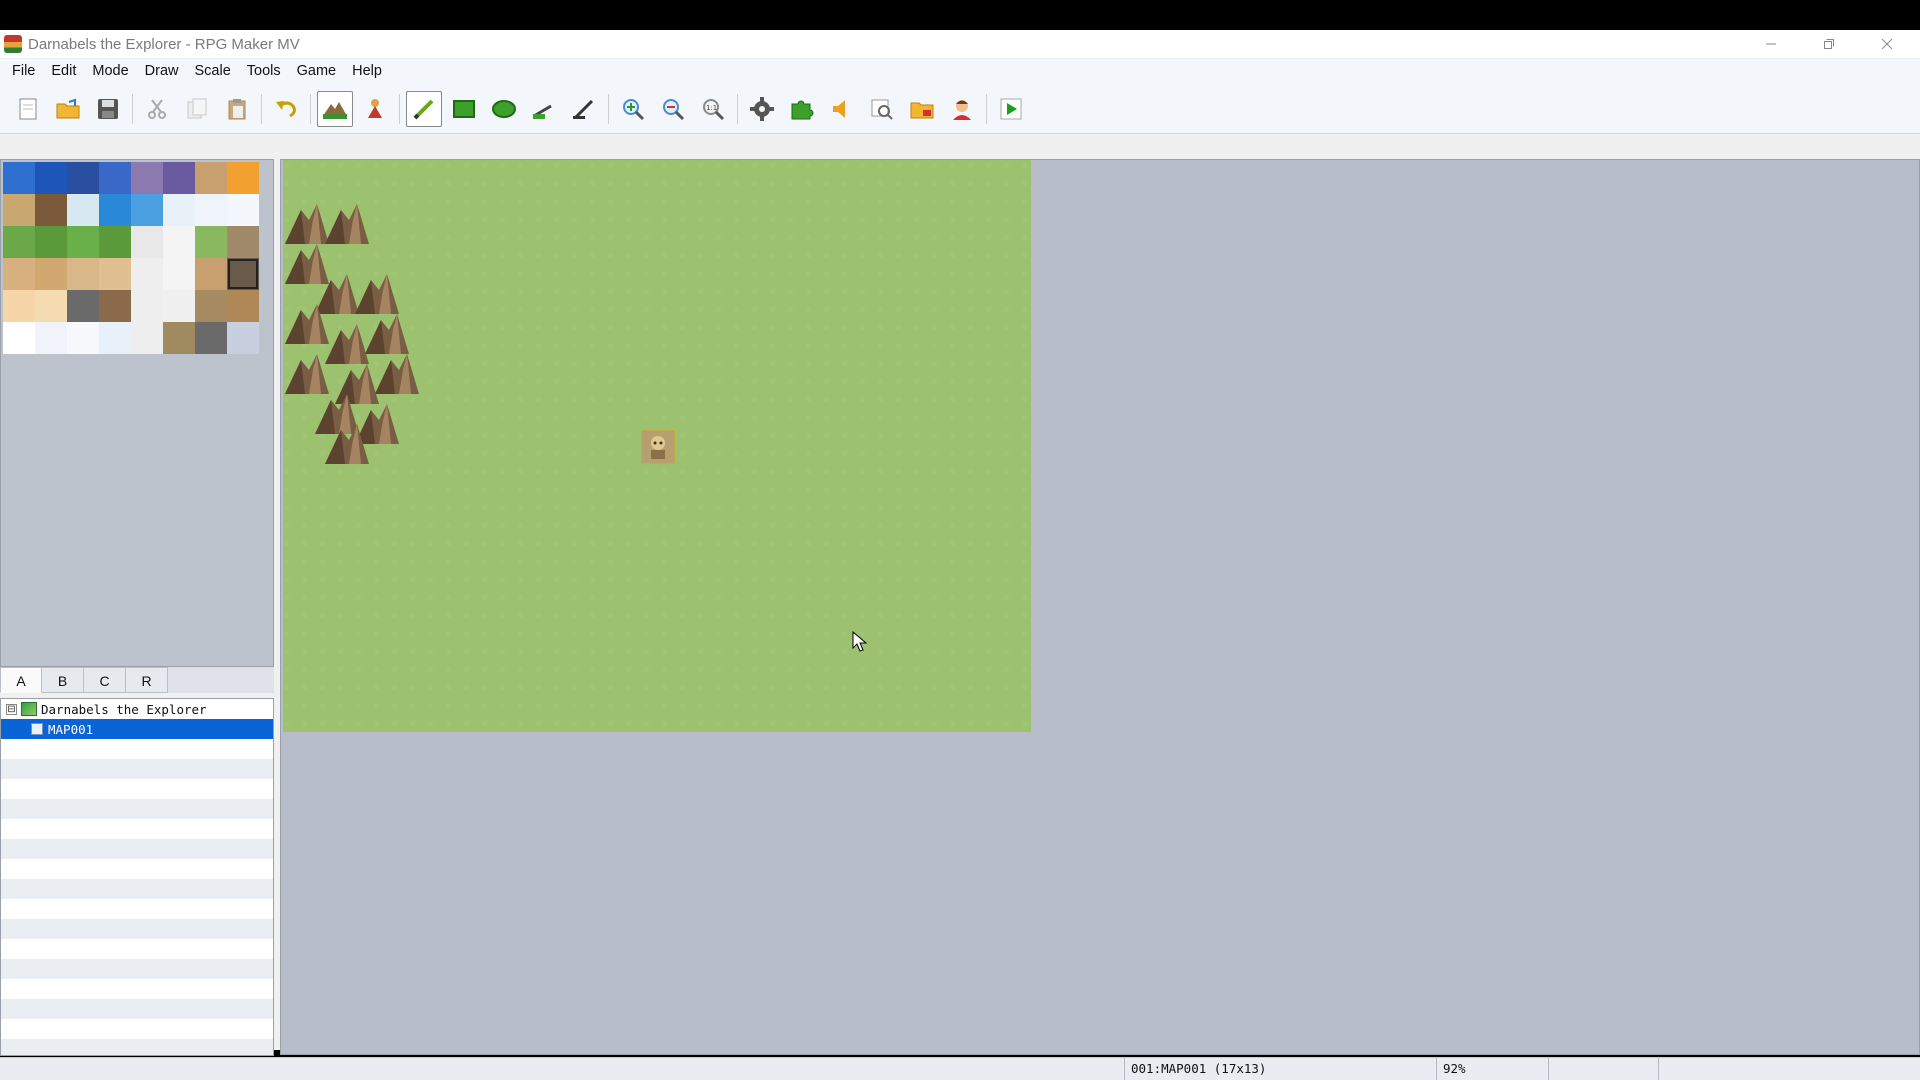 The width and height of the screenshot is (1920, 1080). I want to click on menu-scale: Scale, so click(213, 71).